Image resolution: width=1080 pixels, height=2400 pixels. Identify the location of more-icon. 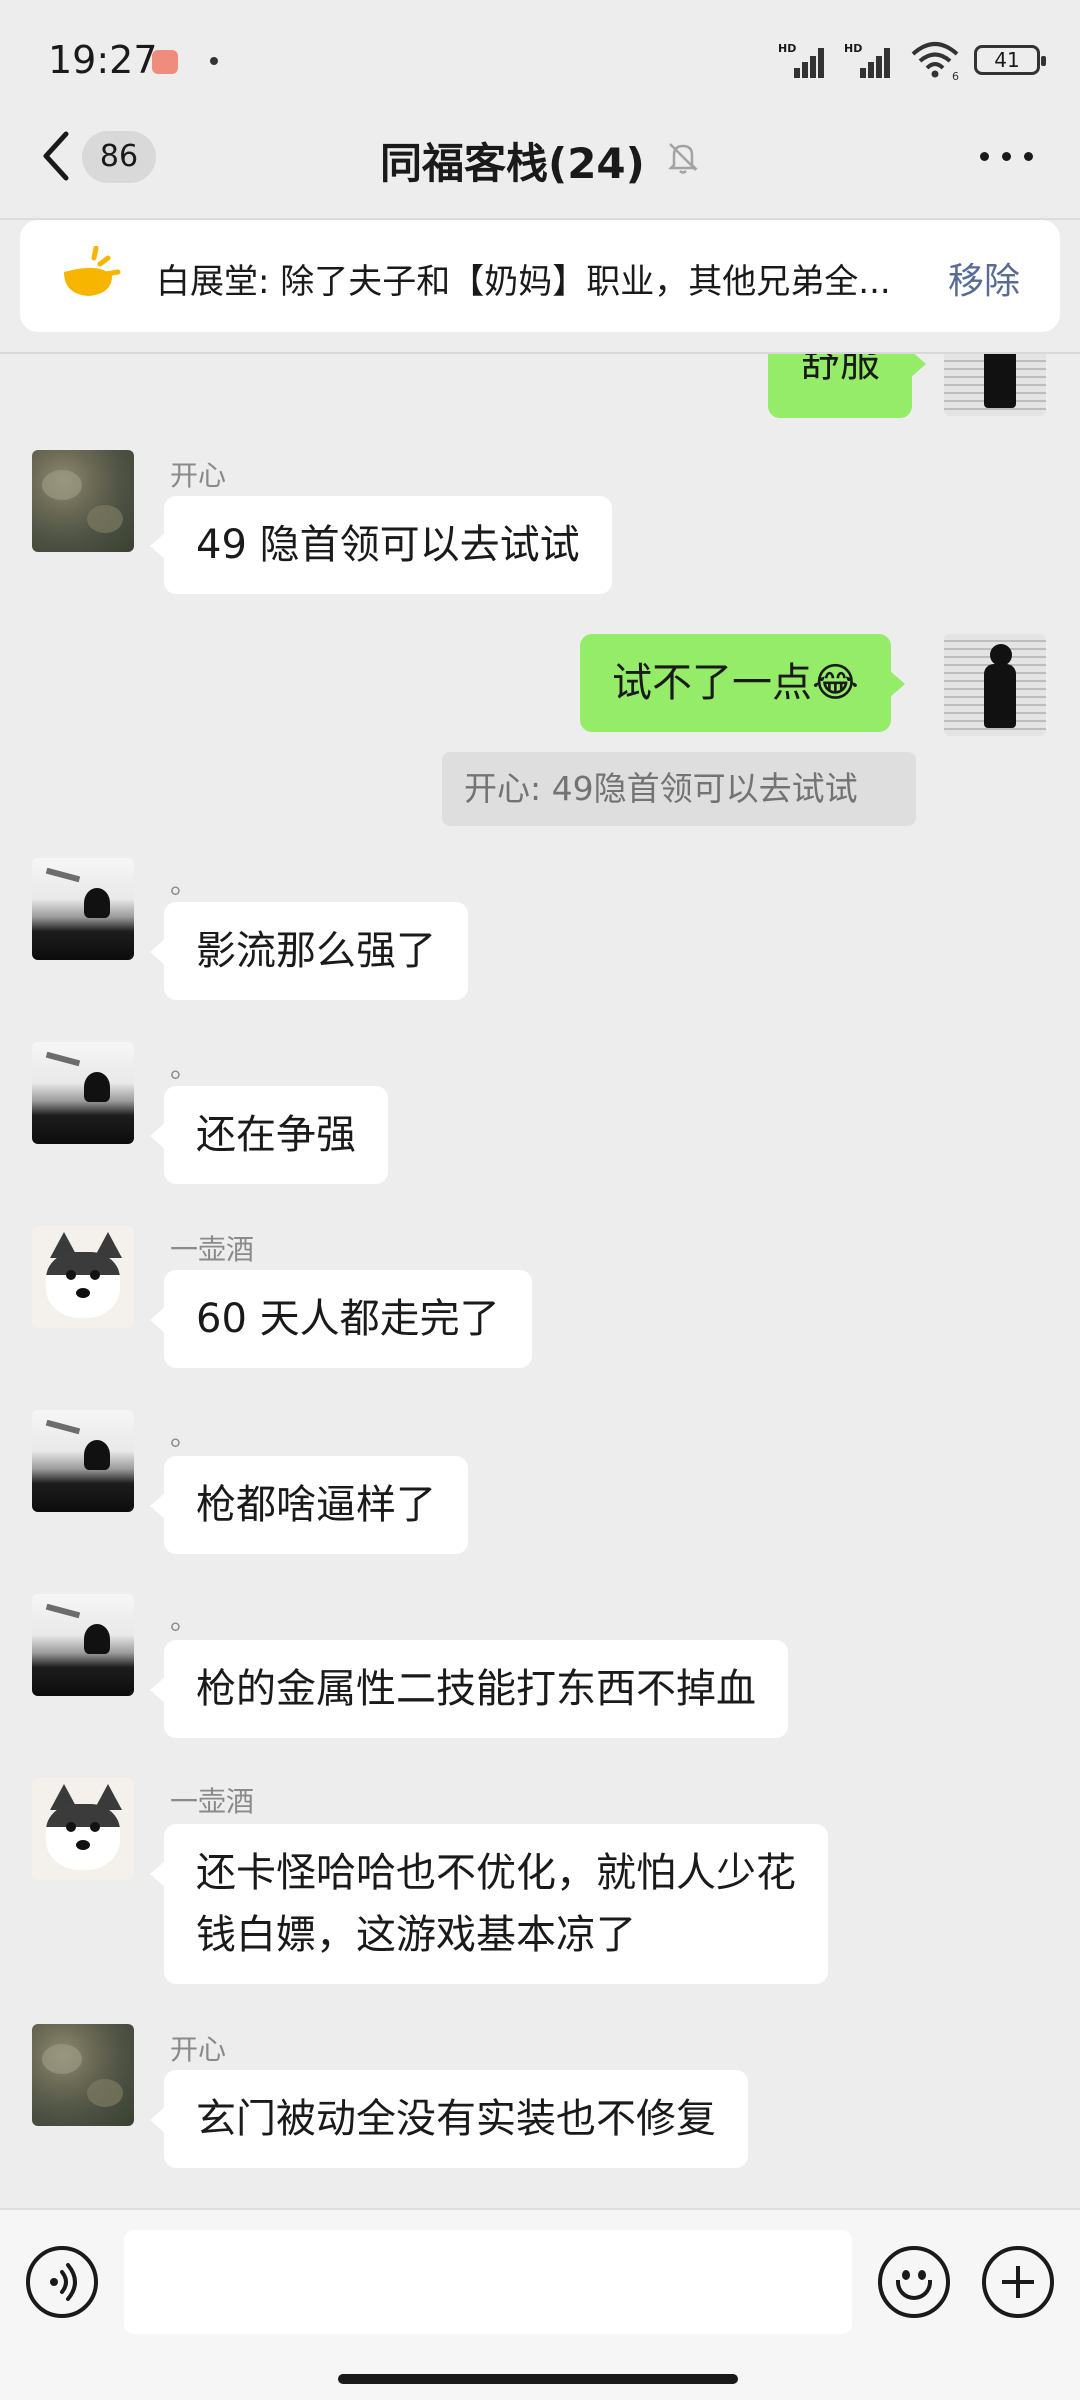
(1006, 156).